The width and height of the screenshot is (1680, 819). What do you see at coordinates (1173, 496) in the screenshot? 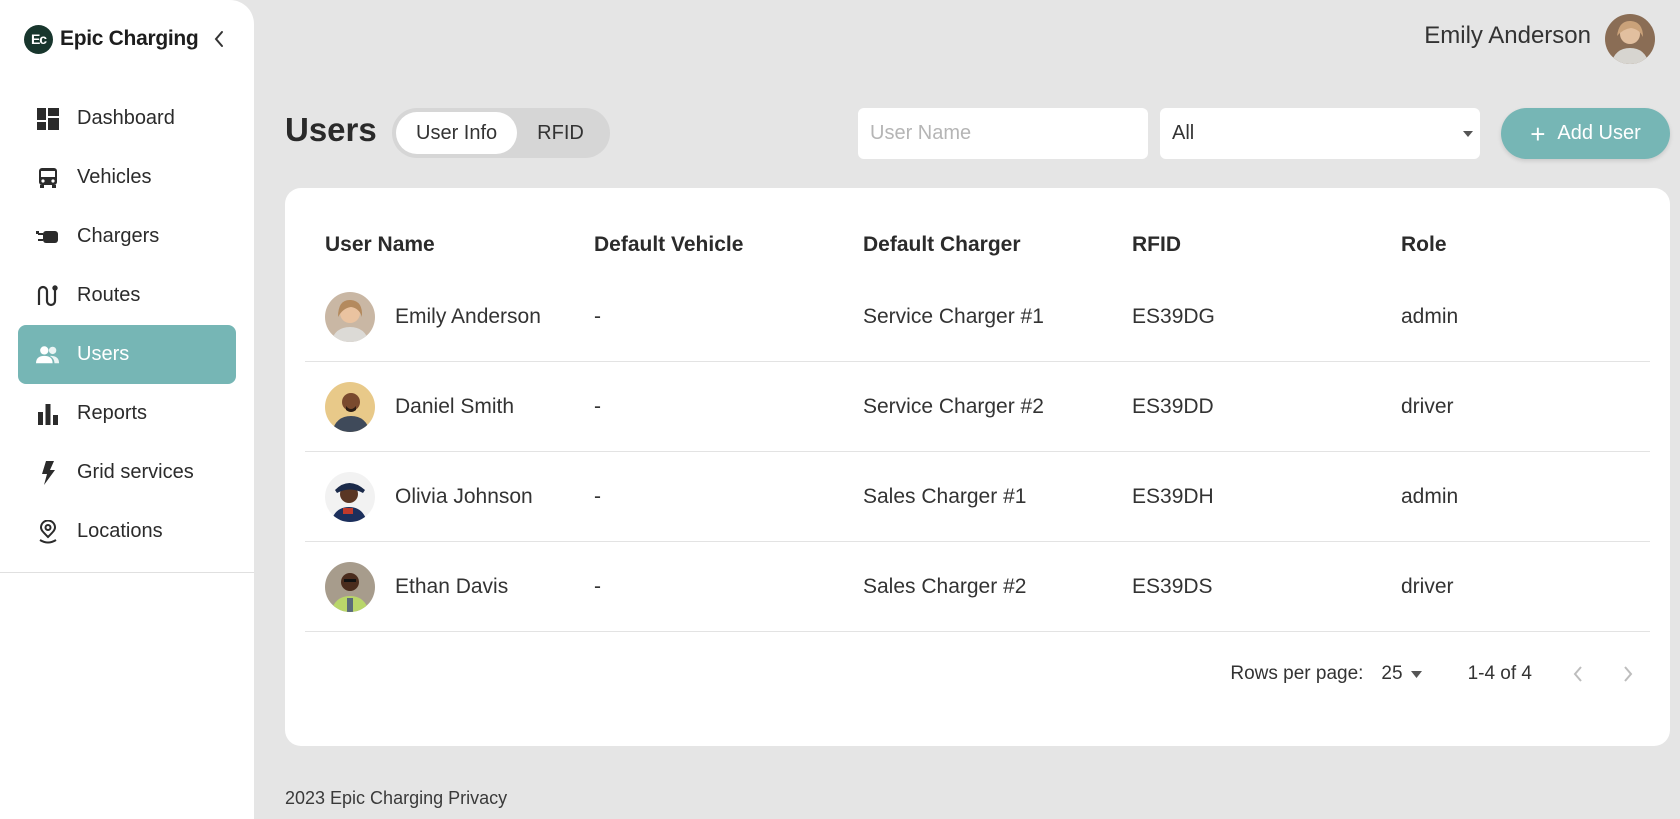
I see `cell-rfid: ES39DH` at bounding box center [1173, 496].